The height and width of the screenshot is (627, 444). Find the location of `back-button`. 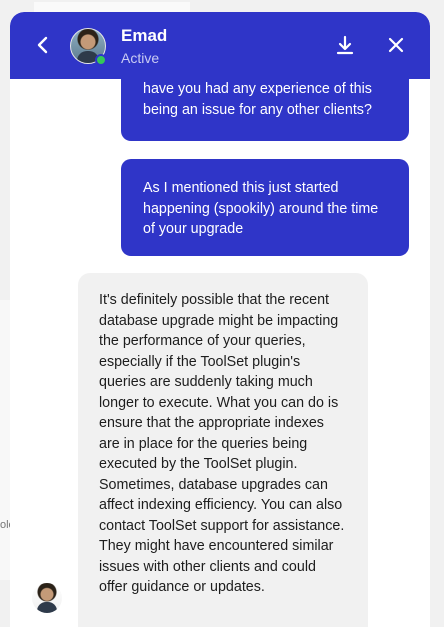

back-button is located at coordinates (43, 45).